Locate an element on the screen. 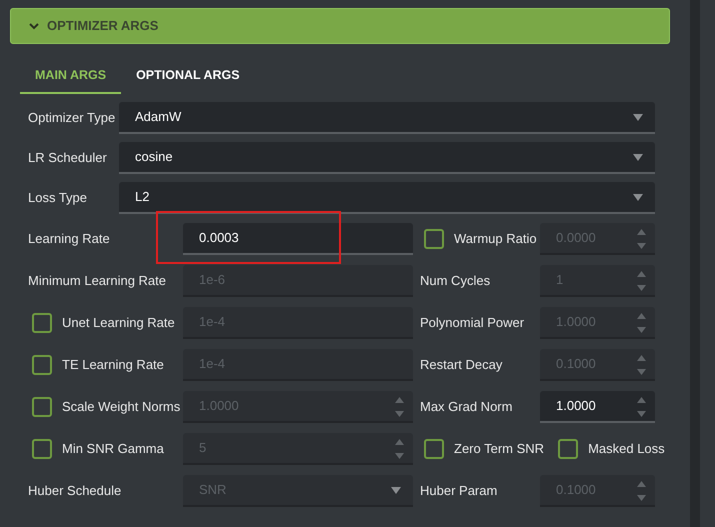  field-label: LR Scheduler is located at coordinates (68, 157).